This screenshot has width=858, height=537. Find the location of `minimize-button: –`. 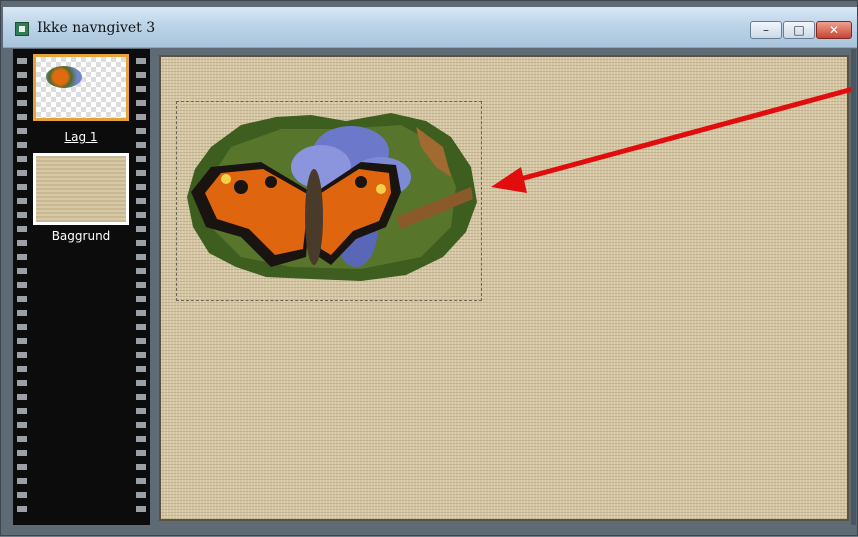

minimize-button: – is located at coordinates (766, 30).